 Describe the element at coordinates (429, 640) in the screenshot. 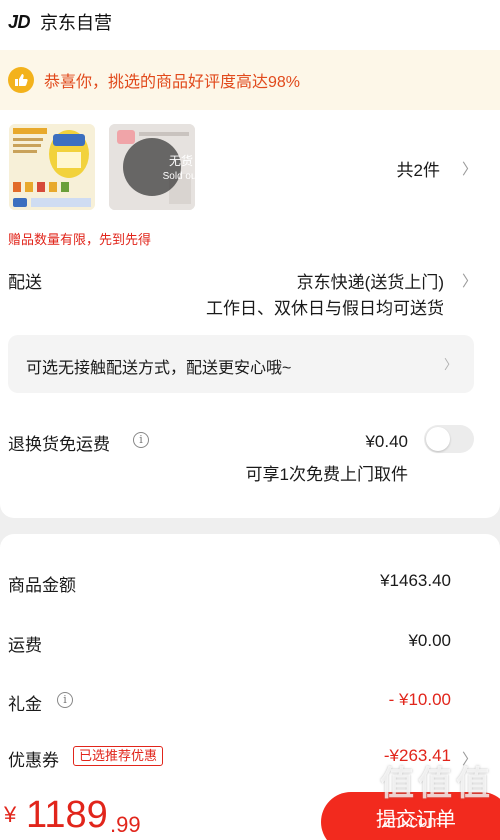

I see `freight-value: ¥0.00` at that location.